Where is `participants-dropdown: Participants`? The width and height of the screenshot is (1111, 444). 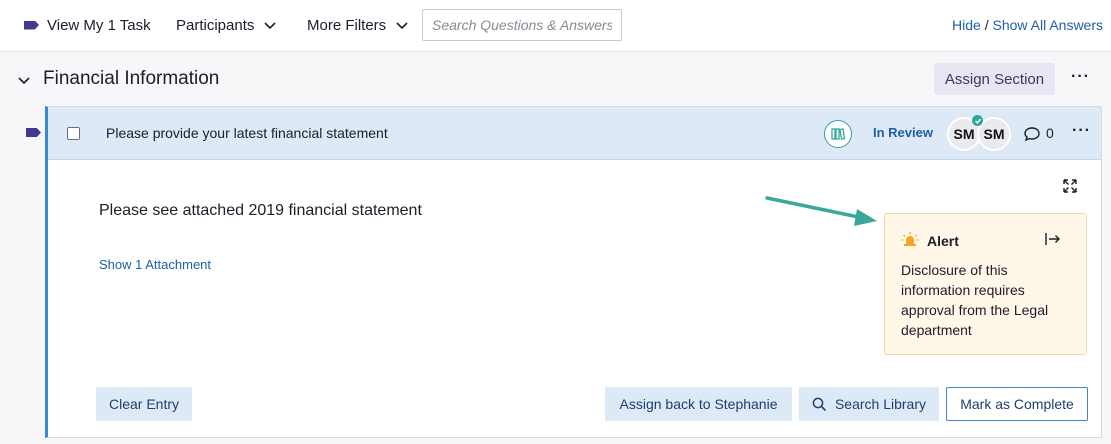 participants-dropdown: Participants is located at coordinates (226, 25).